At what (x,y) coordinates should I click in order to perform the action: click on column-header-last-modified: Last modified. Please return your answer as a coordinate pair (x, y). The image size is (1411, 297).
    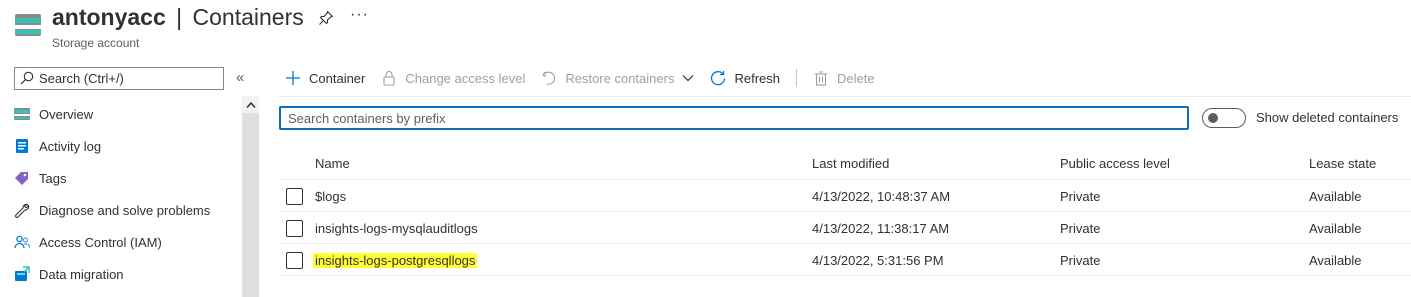
    Looking at the image, I should click on (850, 163).